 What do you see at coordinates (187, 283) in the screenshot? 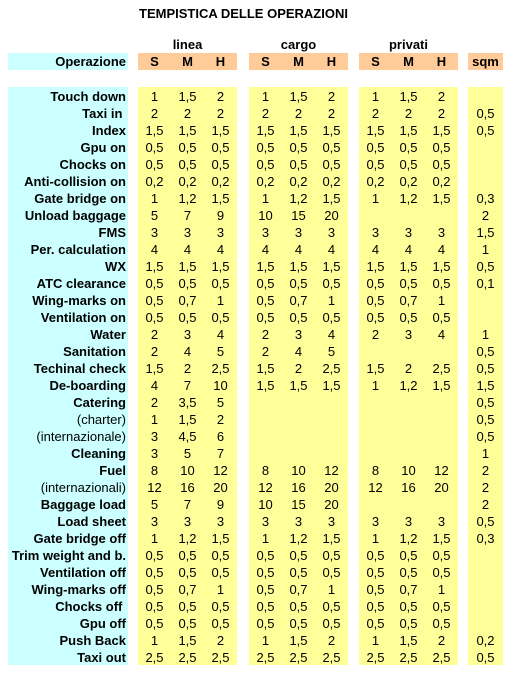
I see `linea-m-cell: 0,5` at bounding box center [187, 283].